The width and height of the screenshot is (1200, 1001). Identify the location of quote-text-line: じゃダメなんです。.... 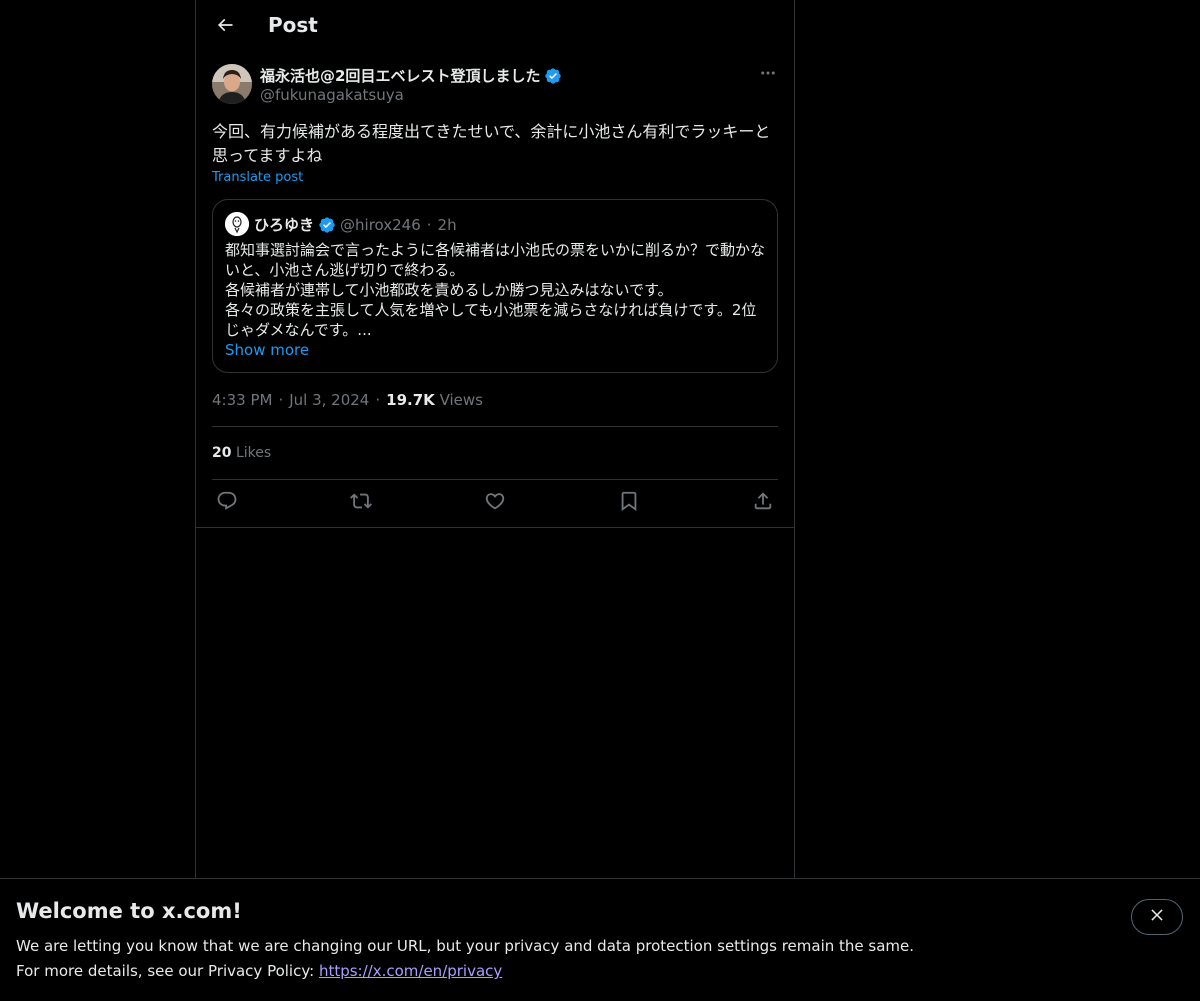
(298, 330).